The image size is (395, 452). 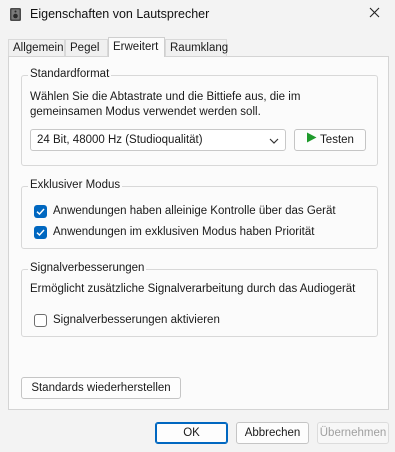 I want to click on format-select: 24 Bit, 48000 Hz (Studioqualität), so click(x=158, y=140).